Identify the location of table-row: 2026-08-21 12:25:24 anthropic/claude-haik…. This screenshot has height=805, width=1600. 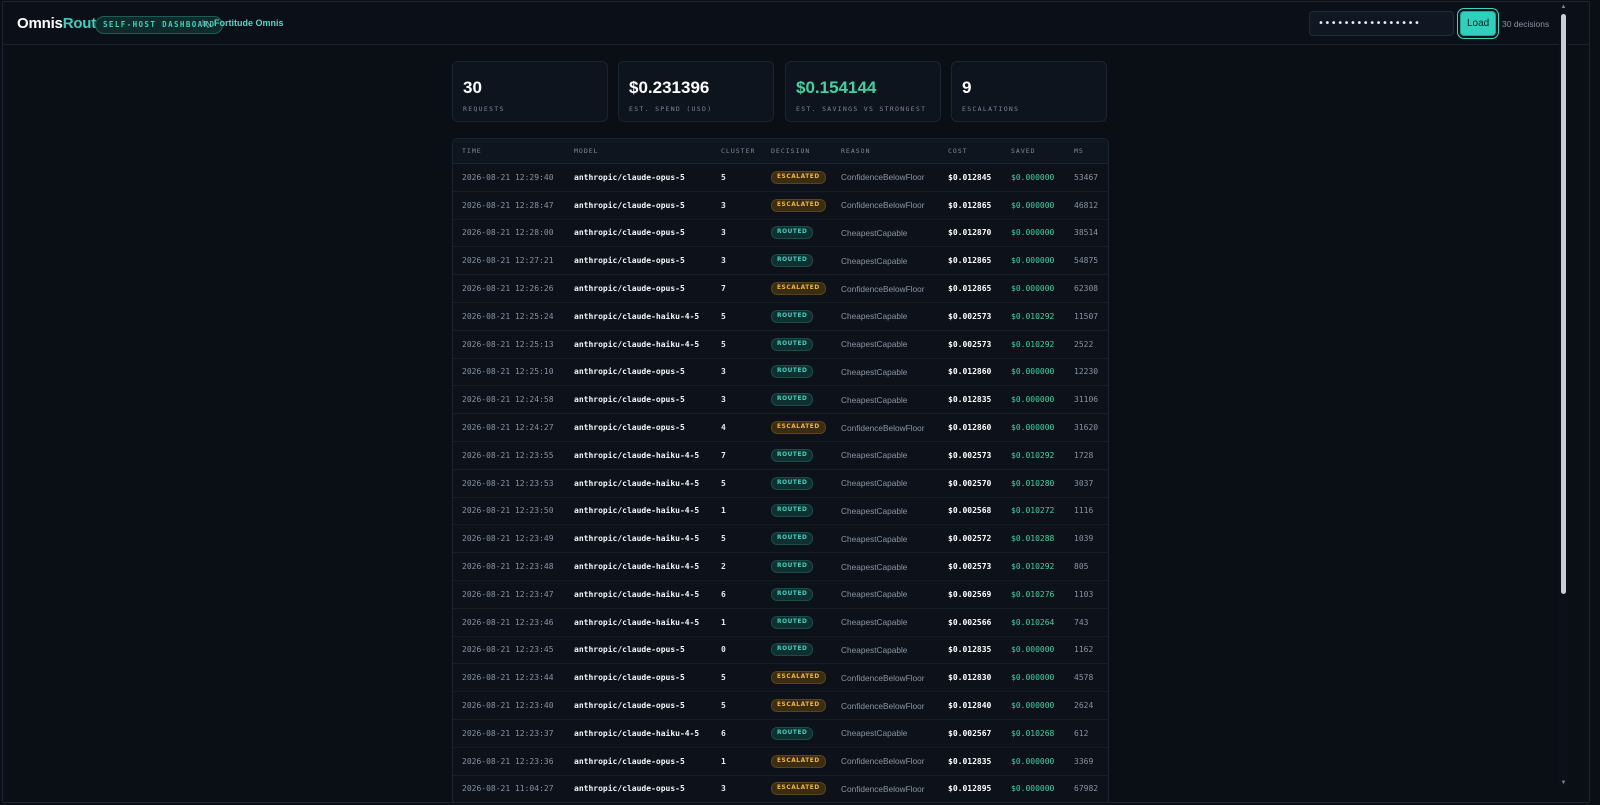
(780, 316).